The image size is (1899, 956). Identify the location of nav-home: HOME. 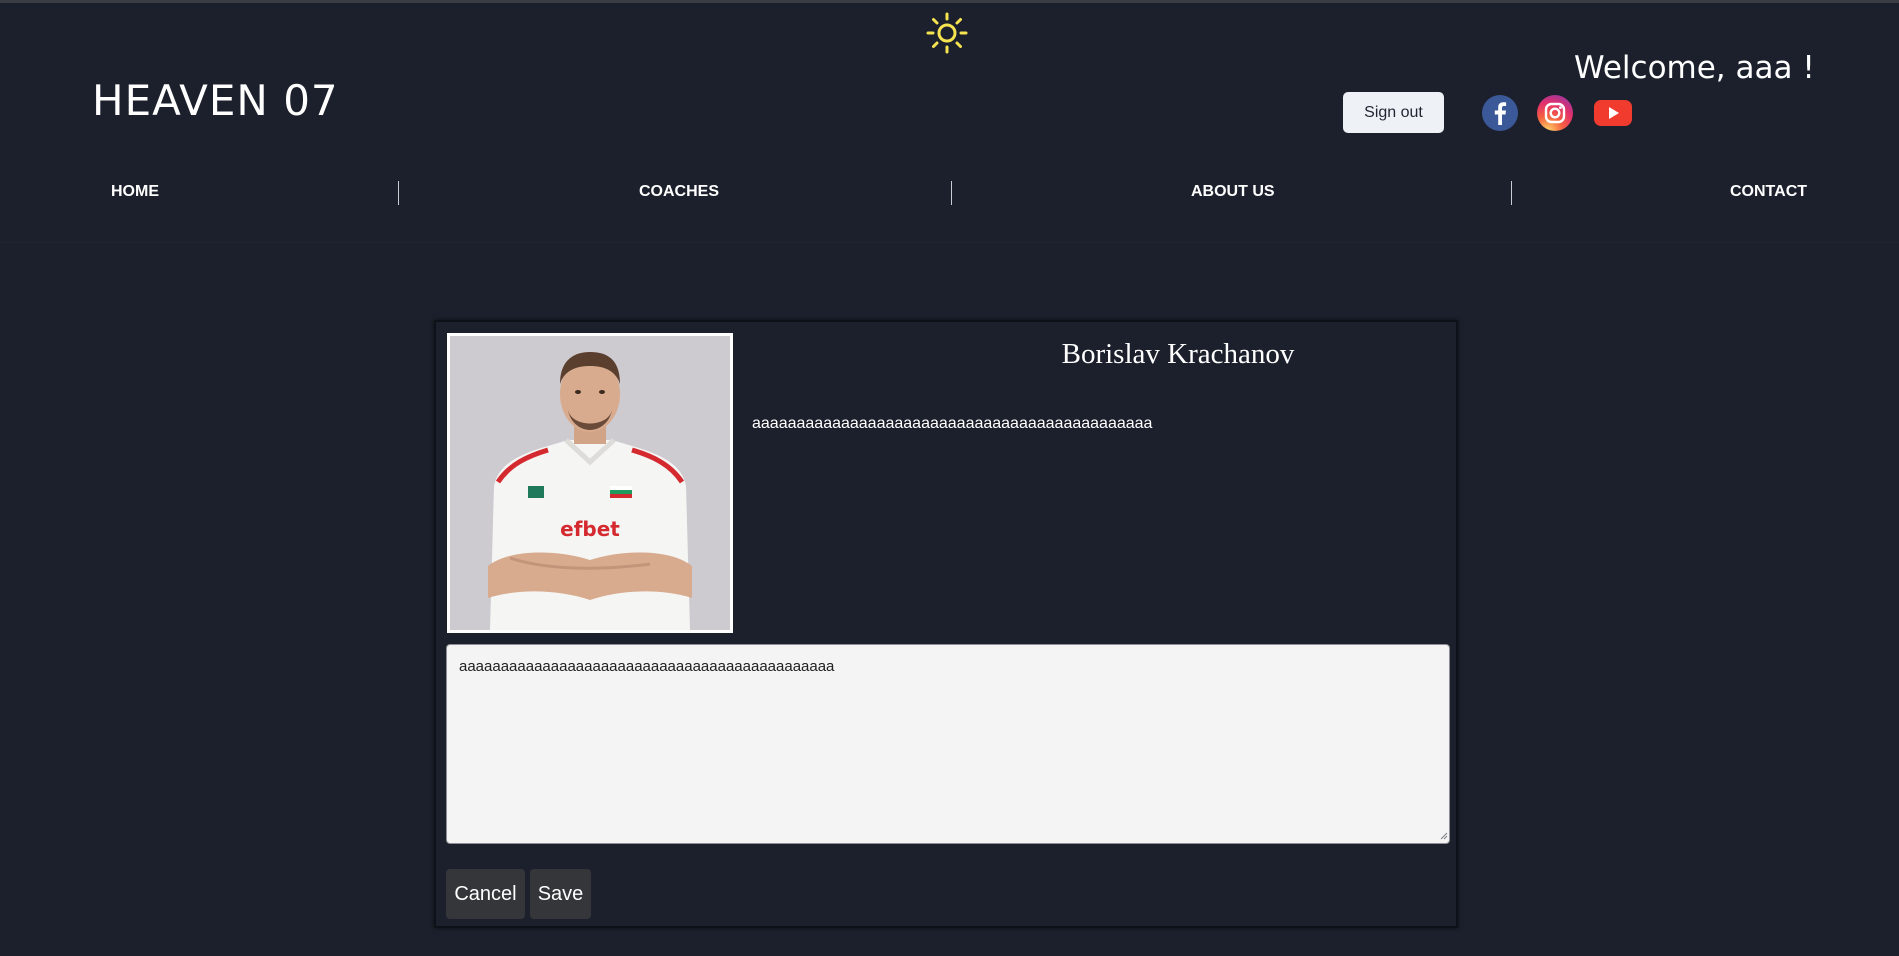
(135, 192).